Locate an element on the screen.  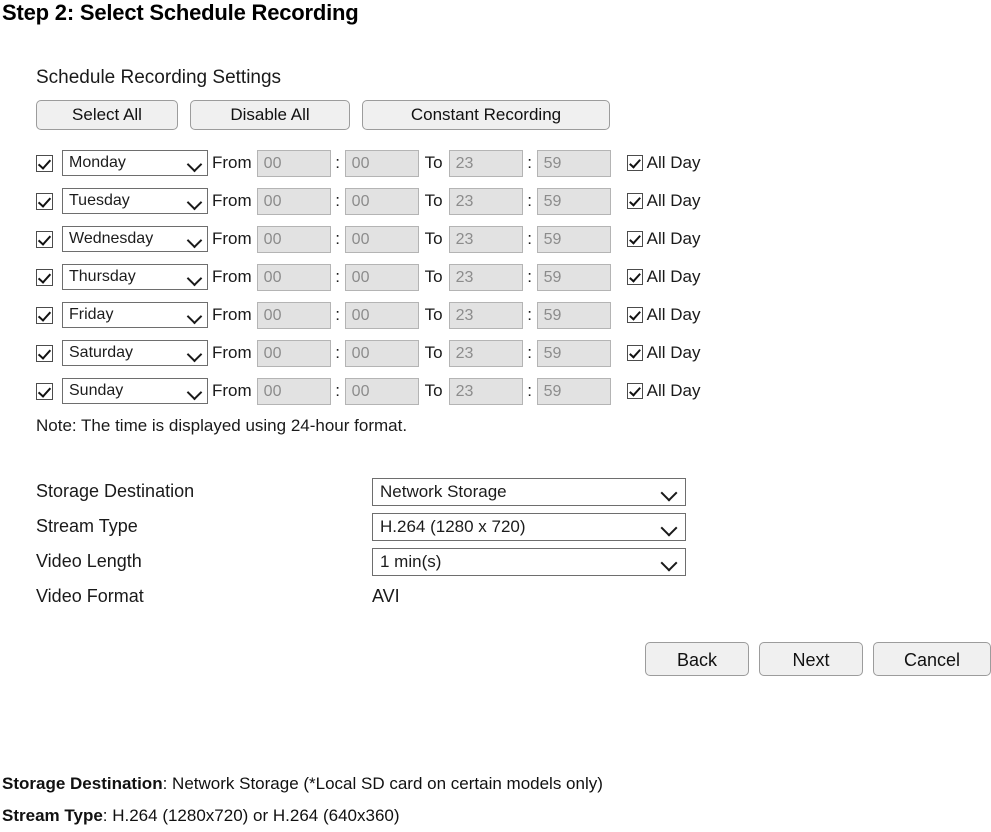
all-day-checkbox-sunday is located at coordinates (634, 391).